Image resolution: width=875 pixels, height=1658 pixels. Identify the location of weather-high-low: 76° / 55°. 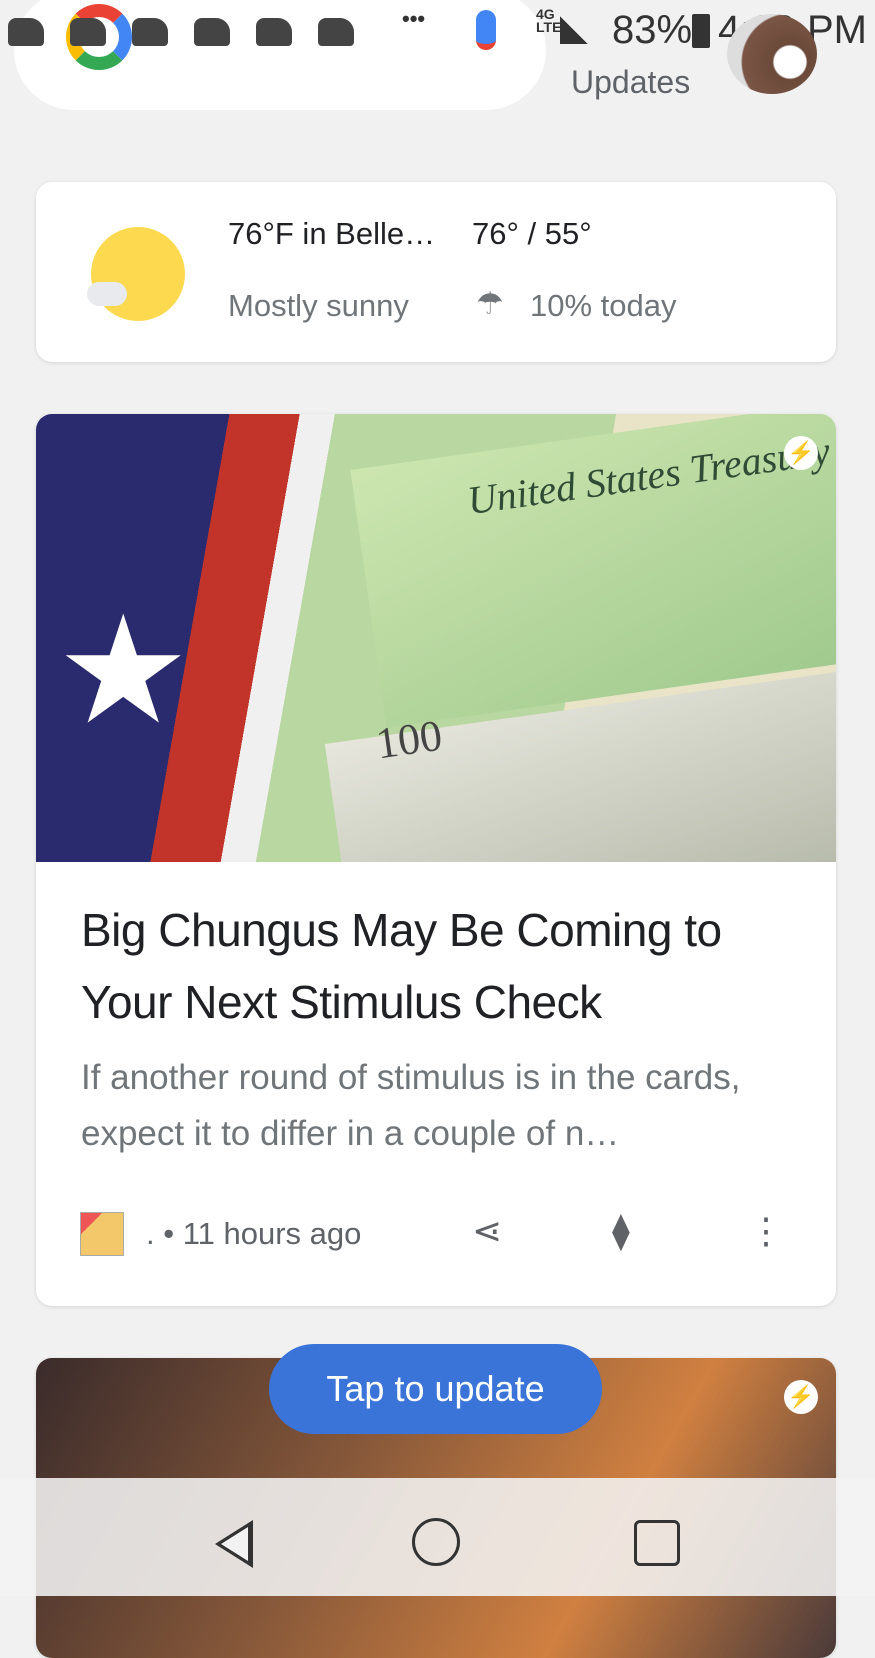
(532, 233).